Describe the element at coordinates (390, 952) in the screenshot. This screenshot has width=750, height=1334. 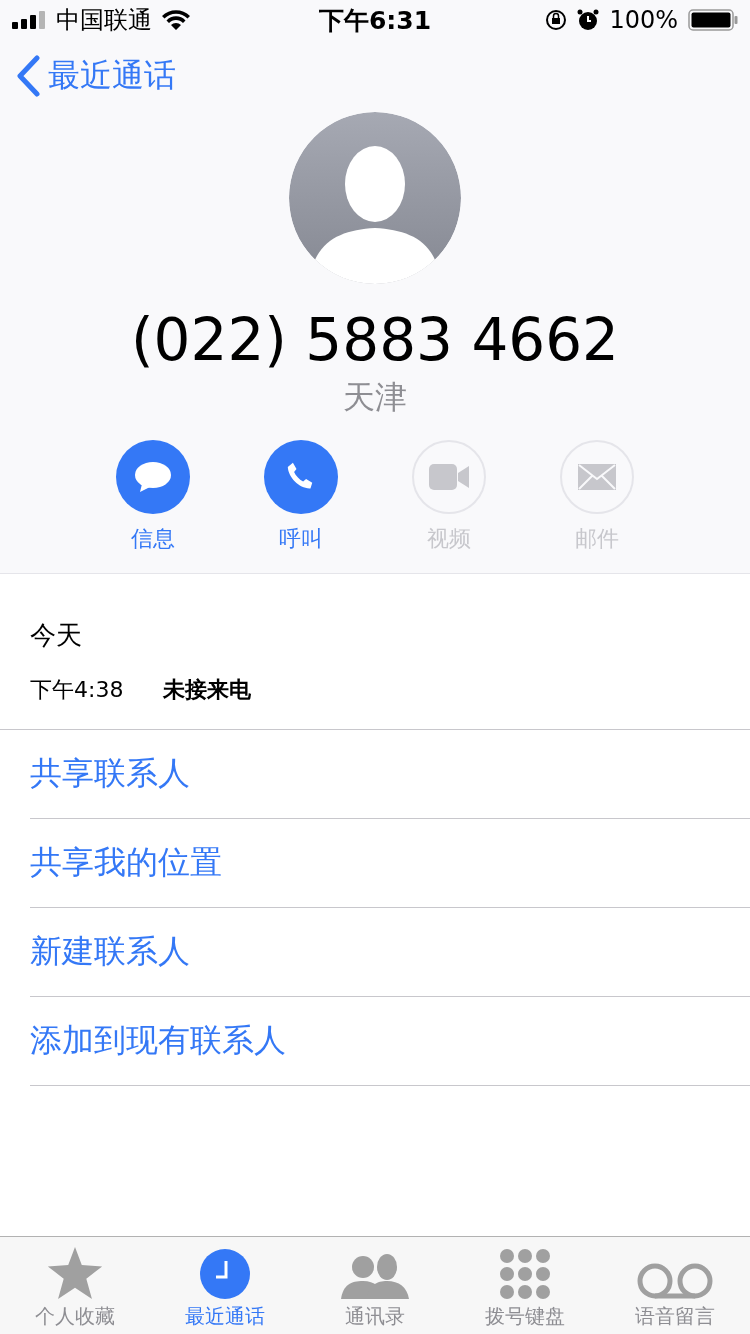
I see `option-link: 新建联系人` at that location.